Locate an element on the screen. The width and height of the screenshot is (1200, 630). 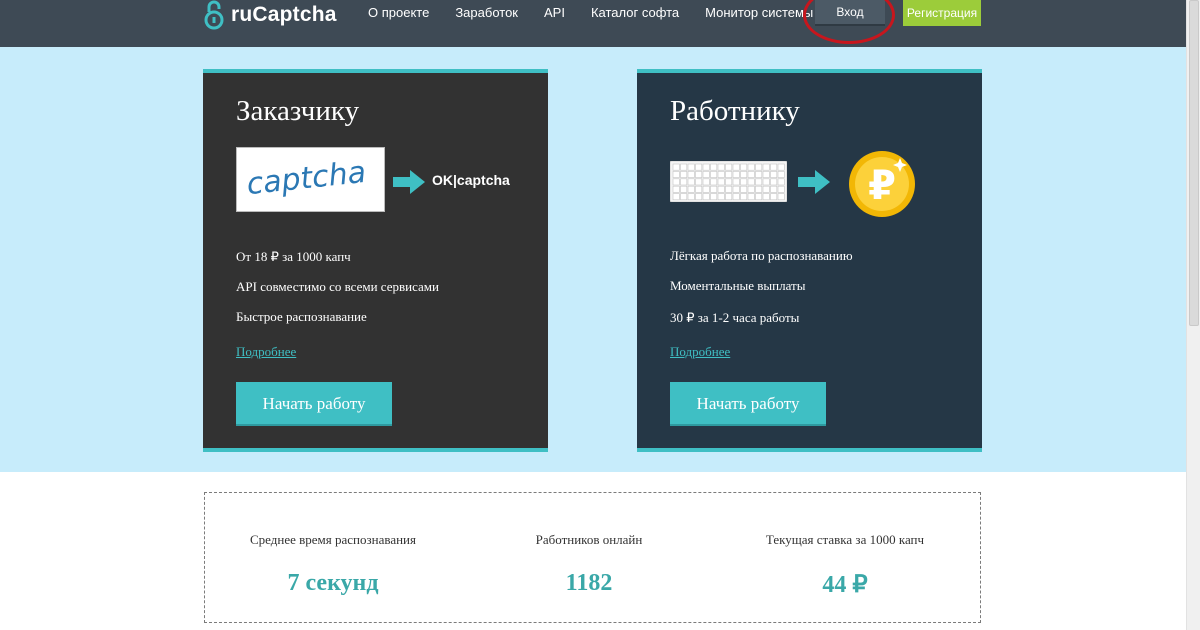
stat-value-current-rate: 44 ₽ is located at coordinates (845, 585).